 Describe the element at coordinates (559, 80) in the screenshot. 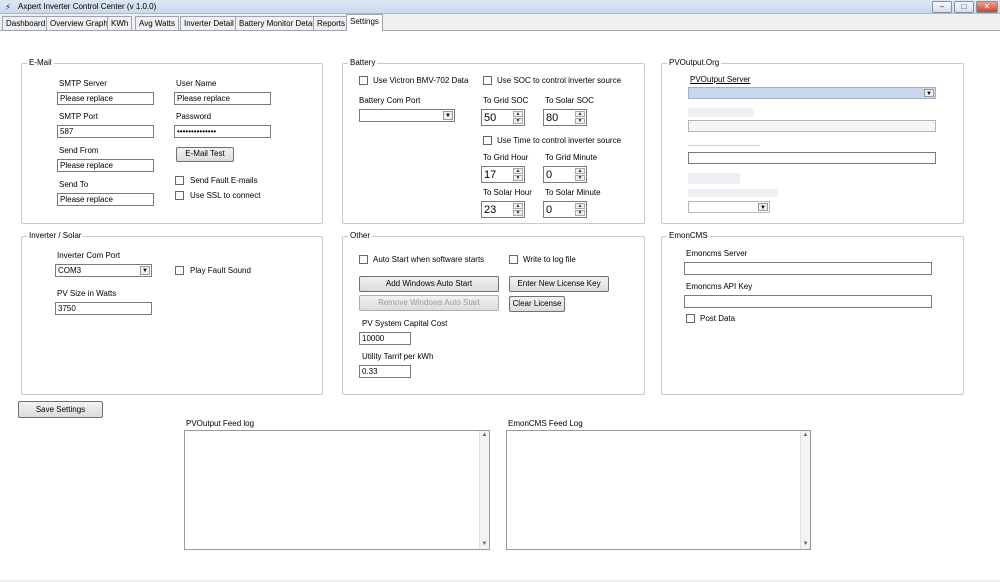

I see `use-soc-label: Use SOC to control inverter source` at that location.